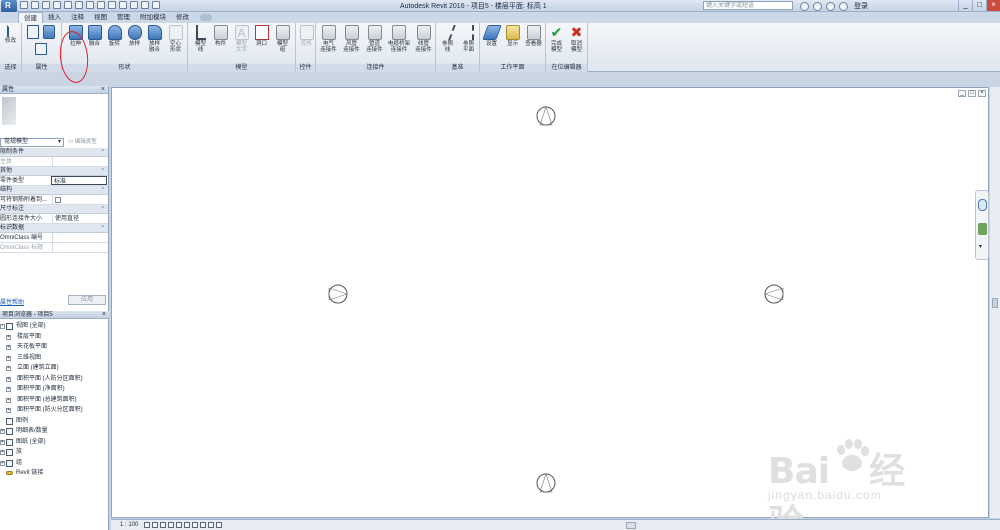  I want to click on subscription-icon, so click(817, 6).